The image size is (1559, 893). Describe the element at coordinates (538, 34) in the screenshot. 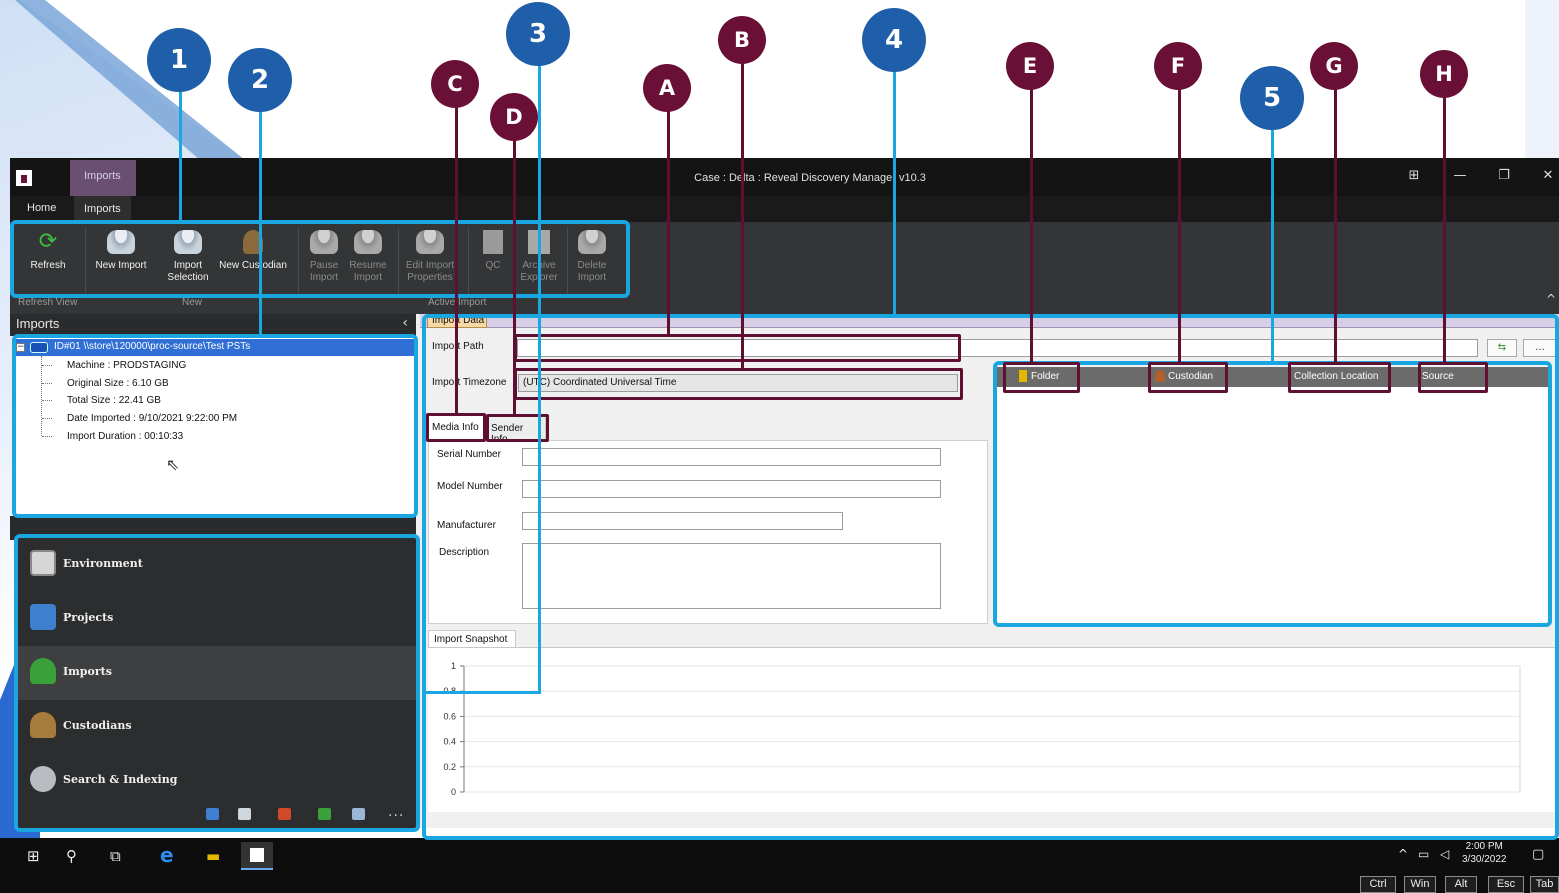

I see `callout-badge-3: 3` at that location.